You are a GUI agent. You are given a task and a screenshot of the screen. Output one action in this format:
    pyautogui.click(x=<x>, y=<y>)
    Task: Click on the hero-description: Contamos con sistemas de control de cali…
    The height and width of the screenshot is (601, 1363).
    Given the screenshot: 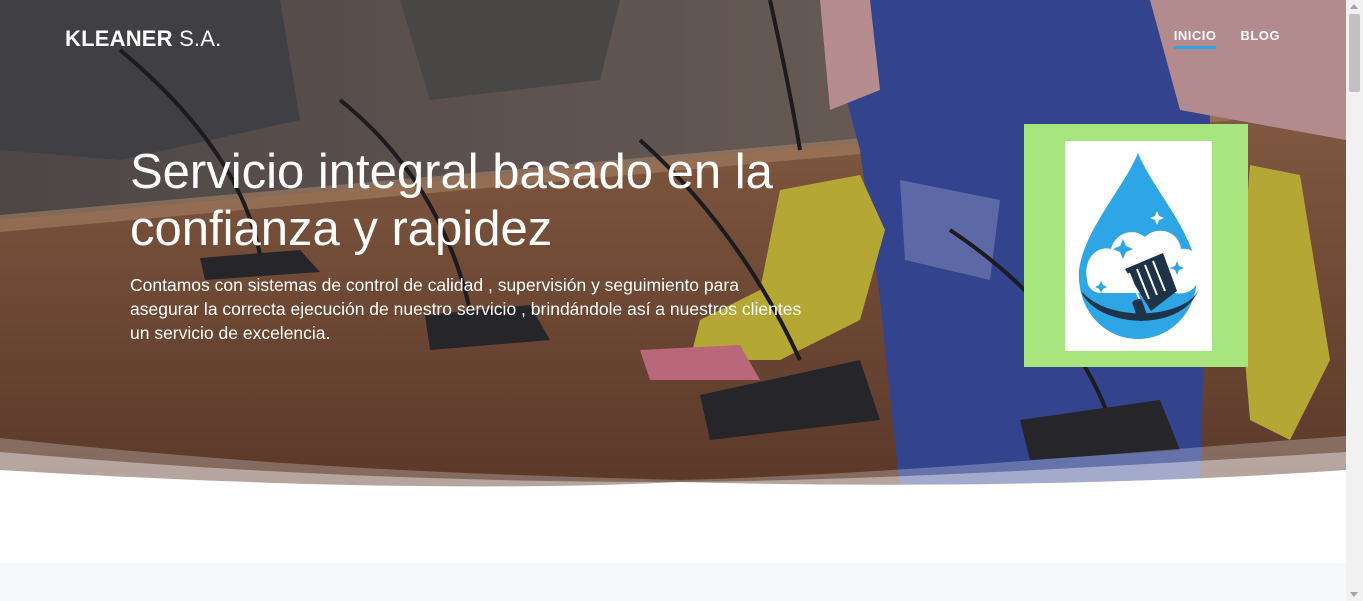 What is the action you would take?
    pyautogui.click(x=466, y=309)
    